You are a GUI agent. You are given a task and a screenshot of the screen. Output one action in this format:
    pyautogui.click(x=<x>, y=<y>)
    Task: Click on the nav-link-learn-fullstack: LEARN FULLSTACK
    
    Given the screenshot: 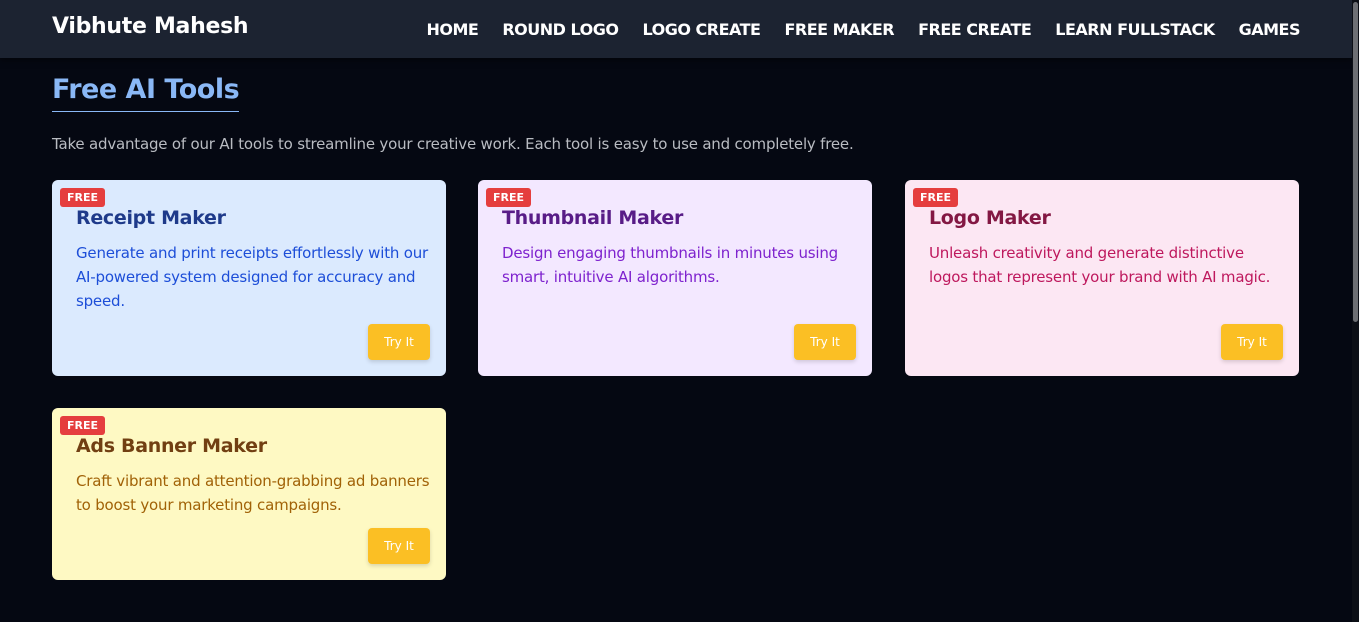 What is the action you would take?
    pyautogui.click(x=1135, y=29)
    